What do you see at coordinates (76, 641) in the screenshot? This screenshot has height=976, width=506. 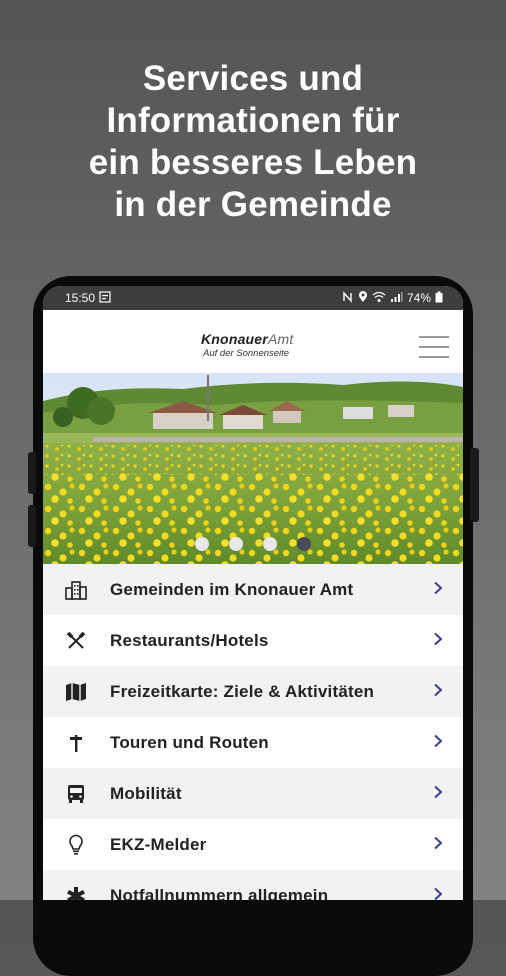 I see `cutlery-icon` at bounding box center [76, 641].